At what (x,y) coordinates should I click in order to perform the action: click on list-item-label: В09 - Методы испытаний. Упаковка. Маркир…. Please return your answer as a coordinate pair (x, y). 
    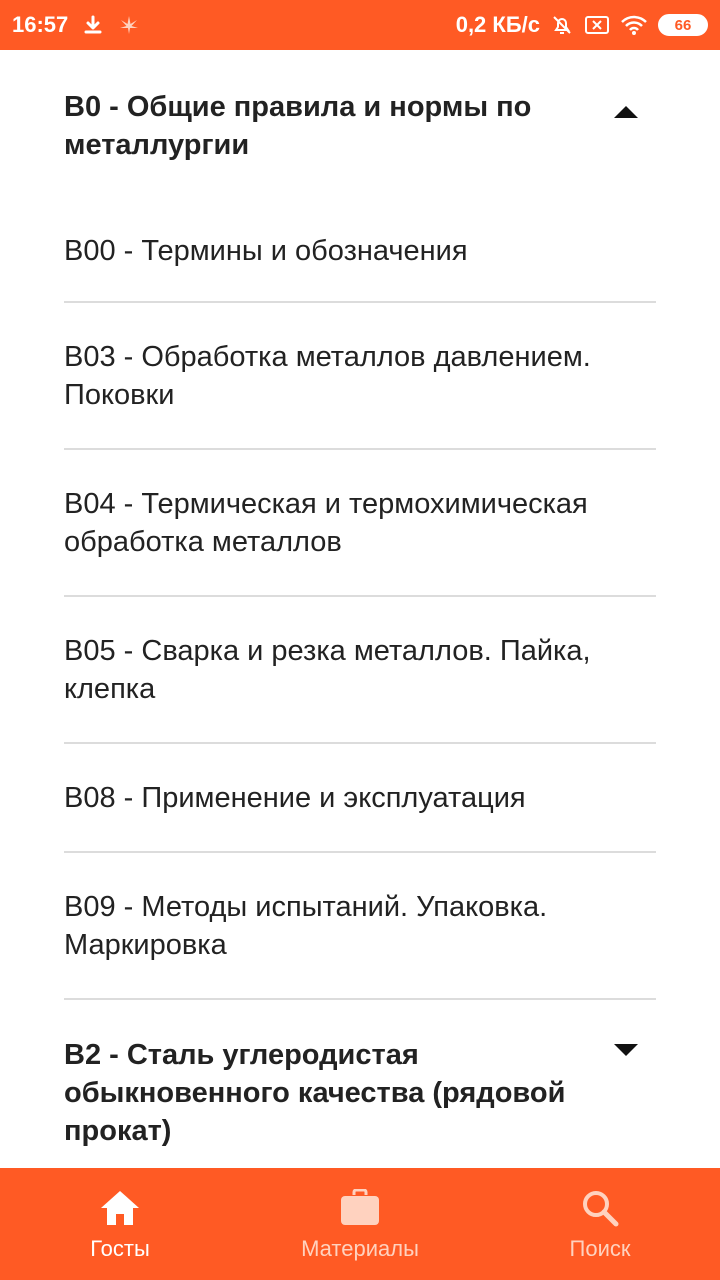
    Looking at the image, I should click on (306, 925).